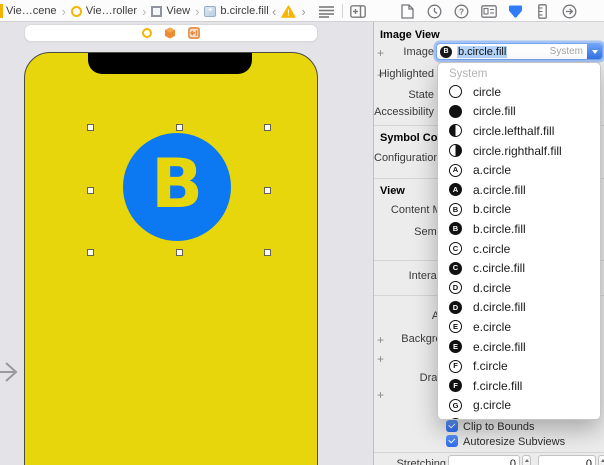  What do you see at coordinates (342, 11) in the screenshot?
I see `editor-options` at bounding box center [342, 11].